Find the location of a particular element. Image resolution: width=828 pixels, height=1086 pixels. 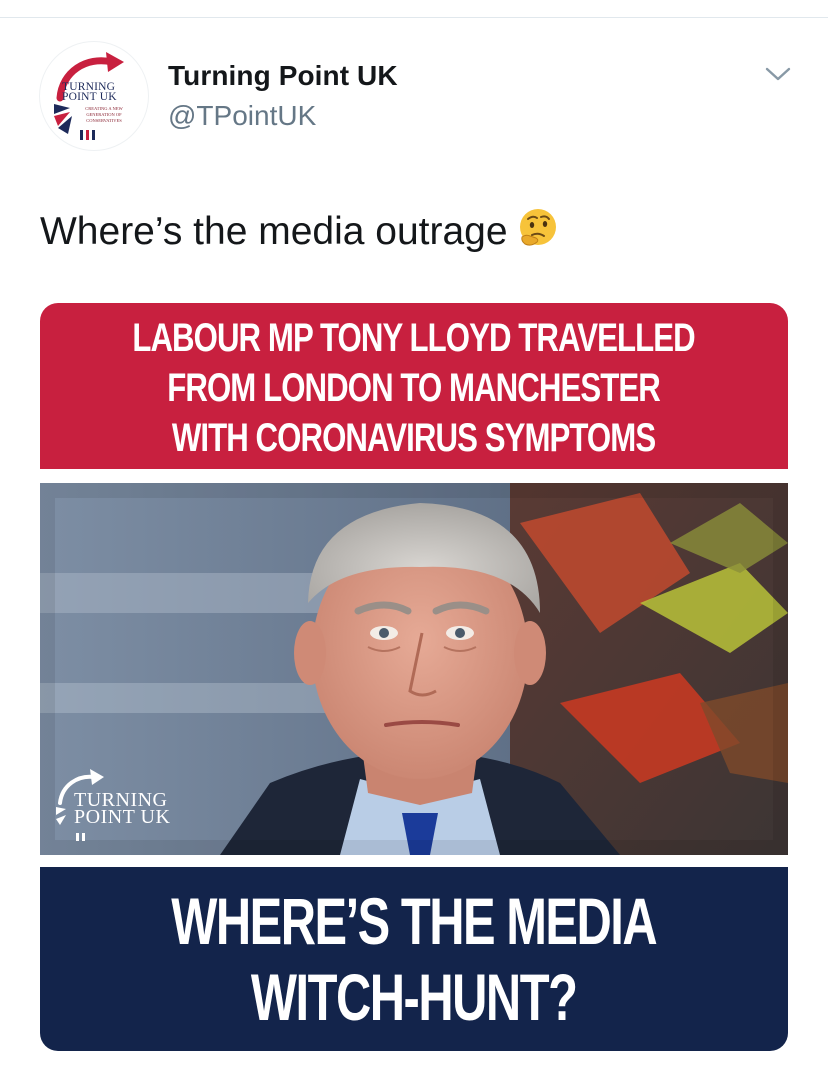

tweet-text: Where’s the media outrage is located at coordinates (300, 230).